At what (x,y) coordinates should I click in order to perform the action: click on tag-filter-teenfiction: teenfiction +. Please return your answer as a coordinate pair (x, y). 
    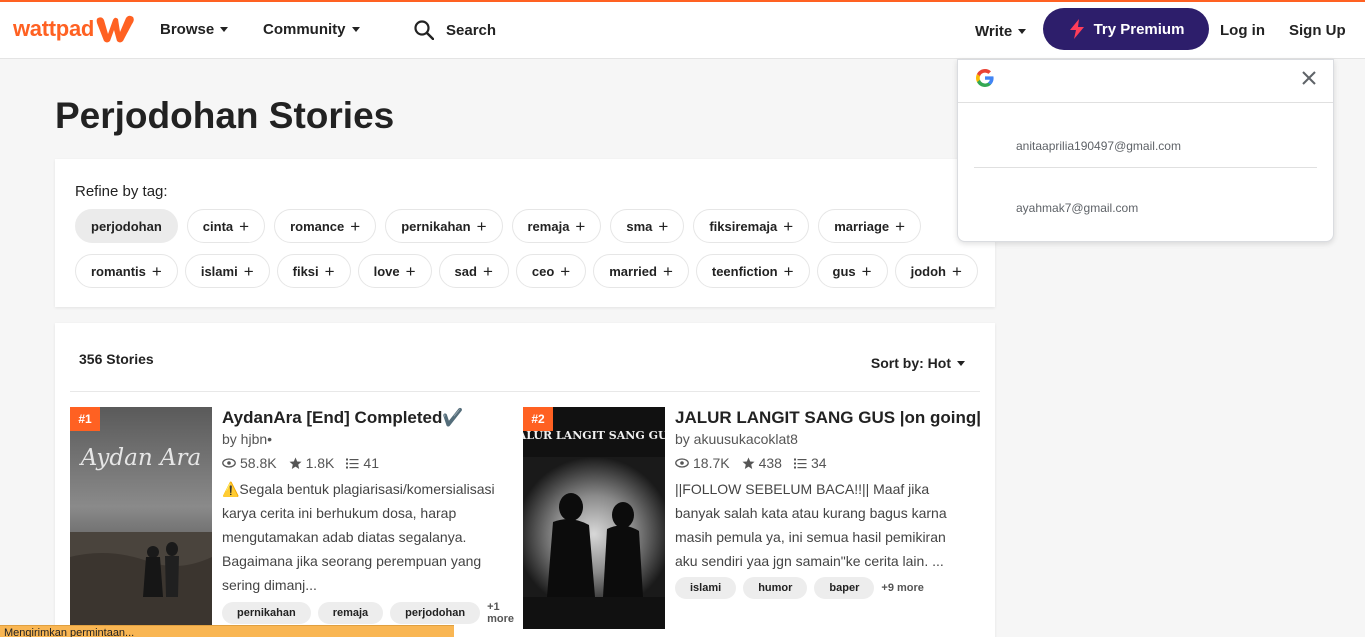
    Looking at the image, I should click on (752, 271).